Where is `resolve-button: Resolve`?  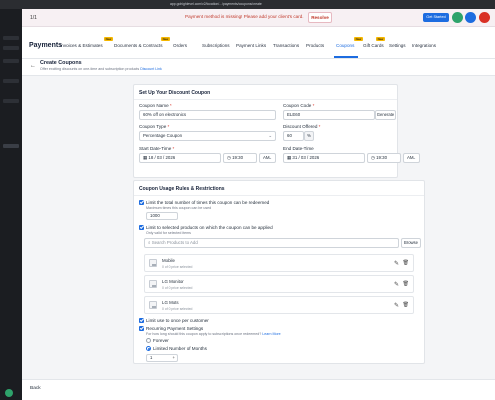
resolve-button: Resolve is located at coordinates (320, 17).